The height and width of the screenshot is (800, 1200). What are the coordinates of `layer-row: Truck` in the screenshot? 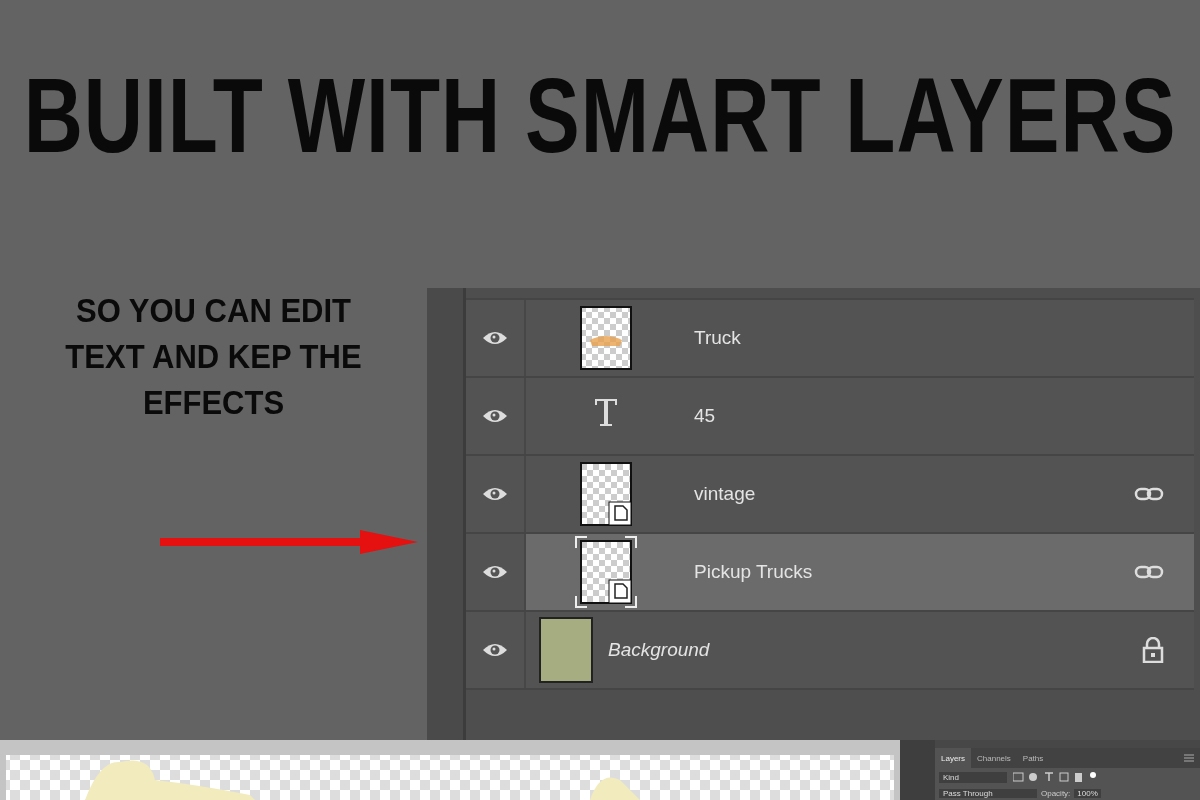 It's located at (830, 339).